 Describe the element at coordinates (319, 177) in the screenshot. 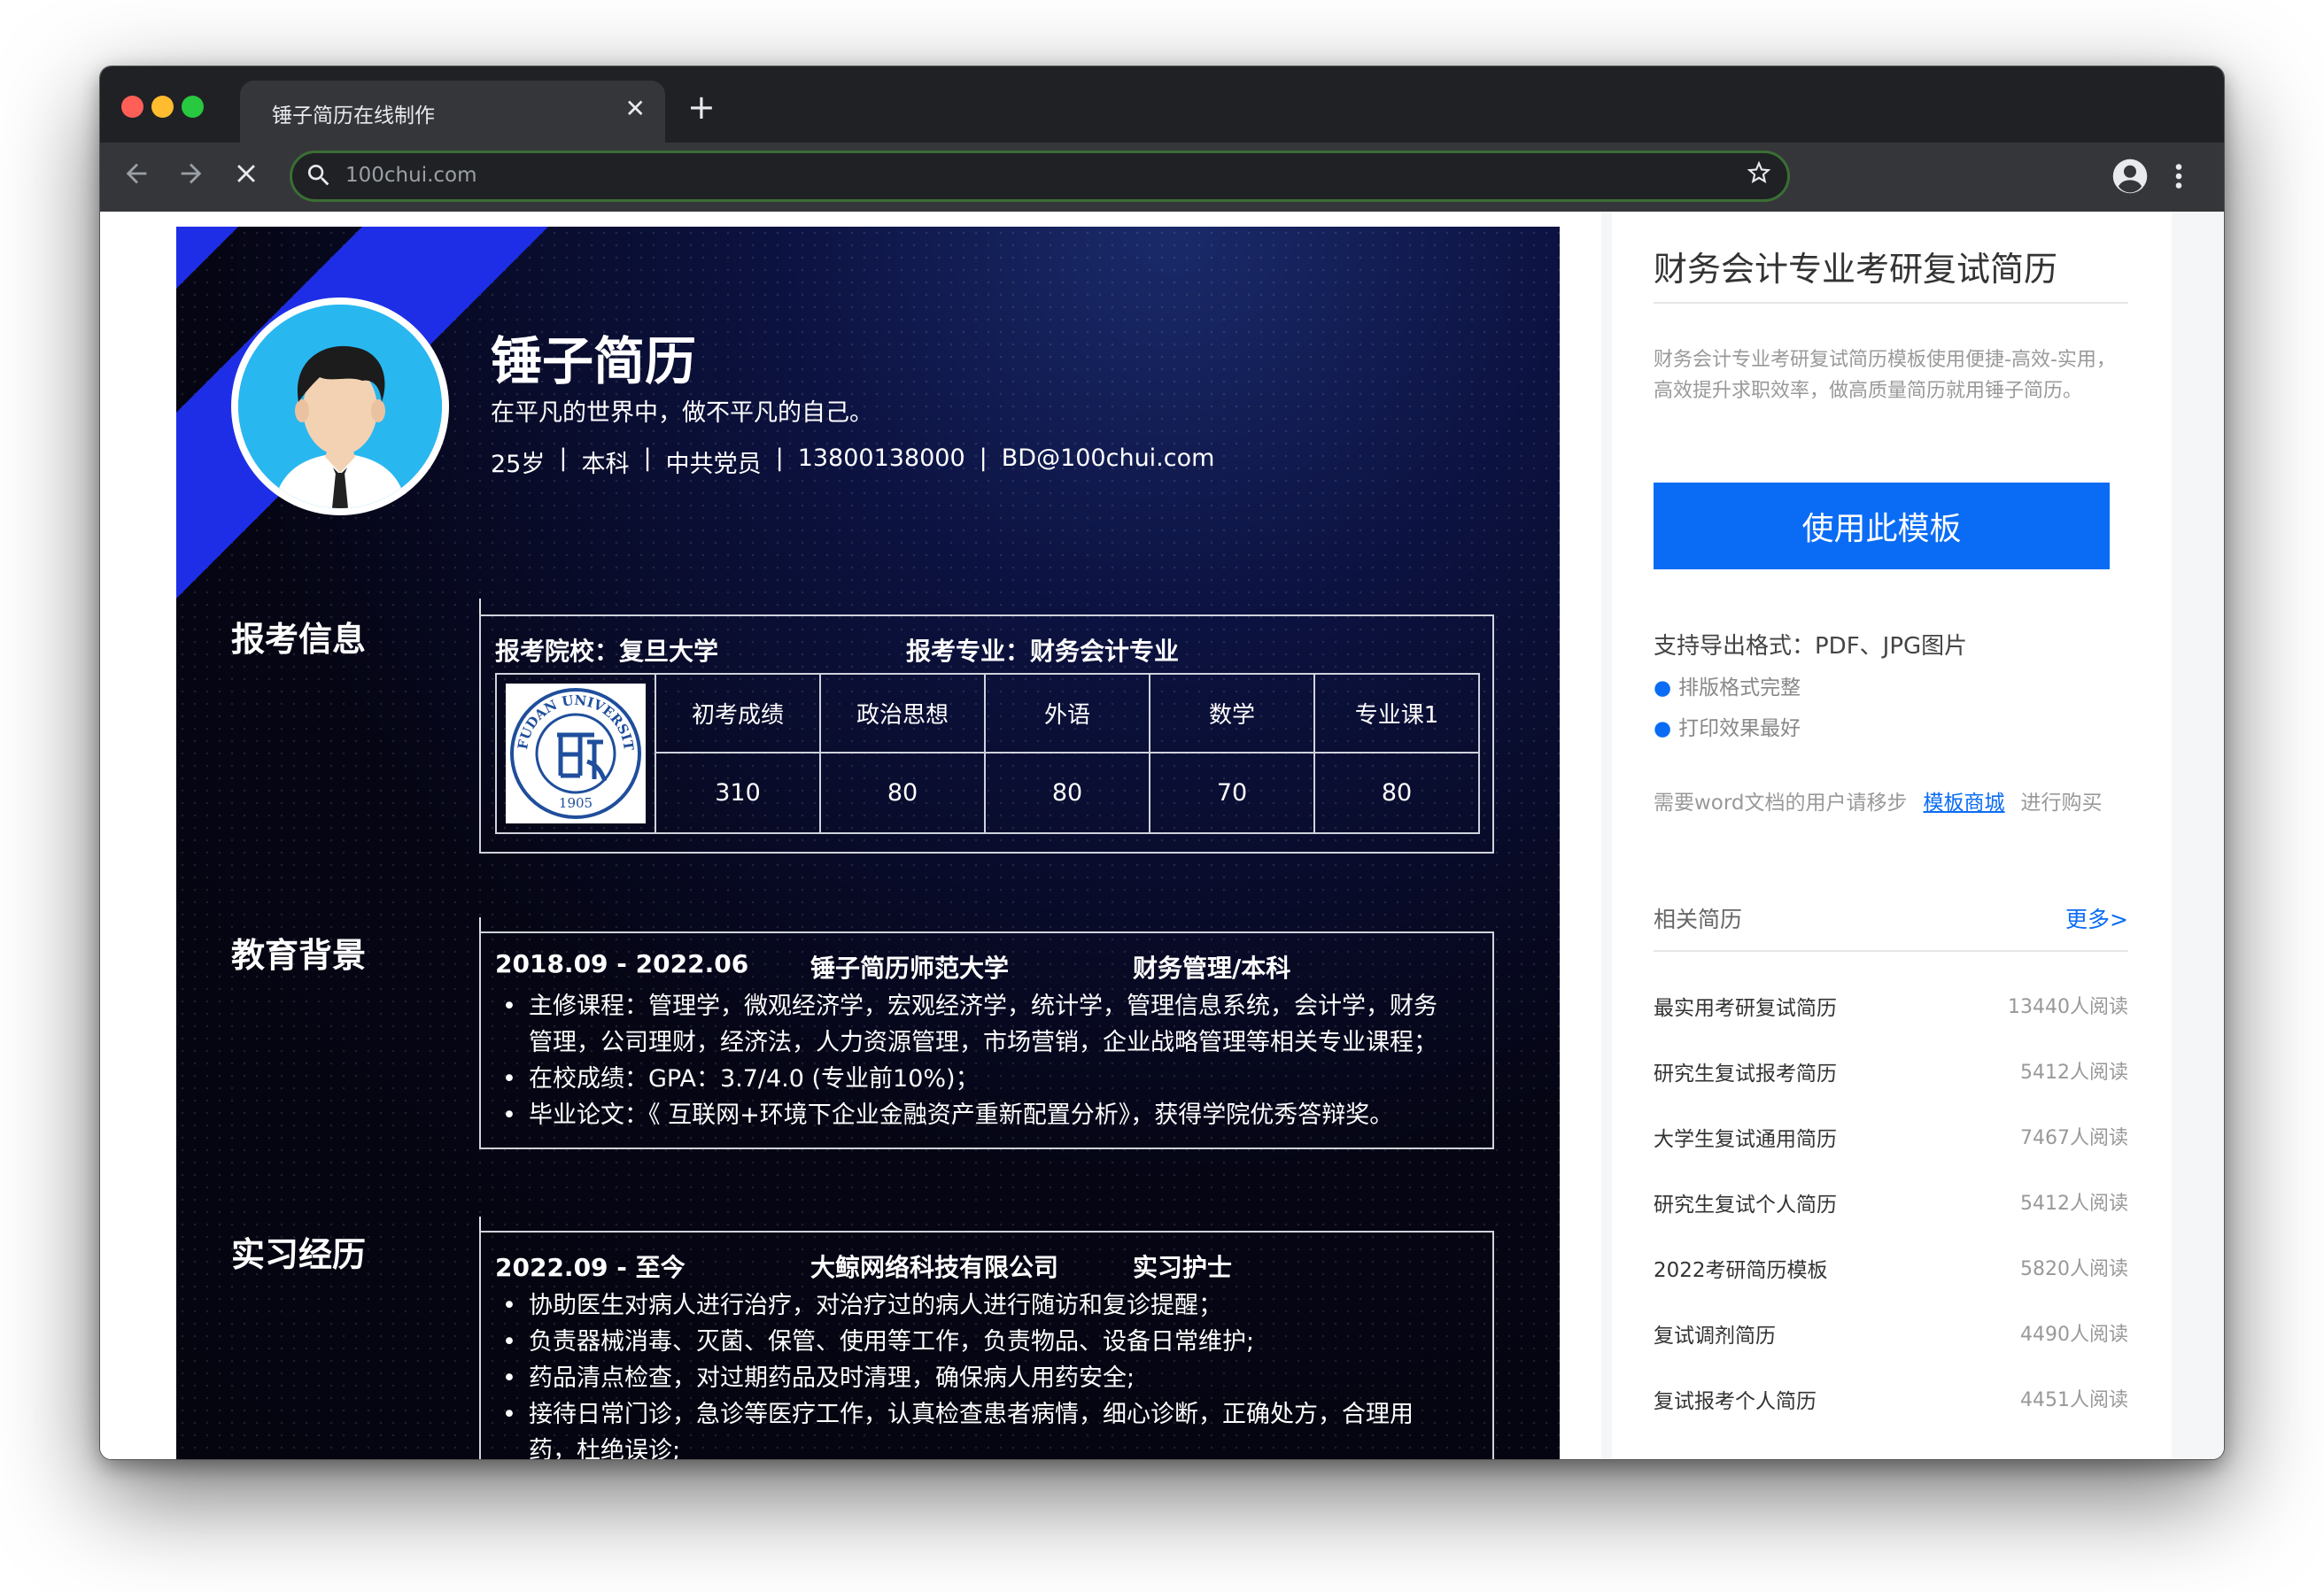

I see `search-icon` at that location.